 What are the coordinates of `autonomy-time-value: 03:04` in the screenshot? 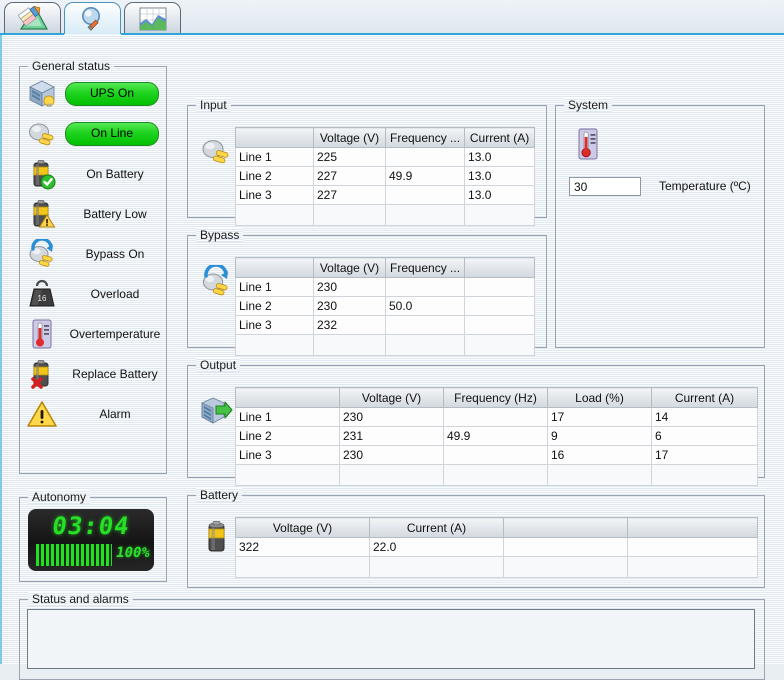 It's located at (91, 526).